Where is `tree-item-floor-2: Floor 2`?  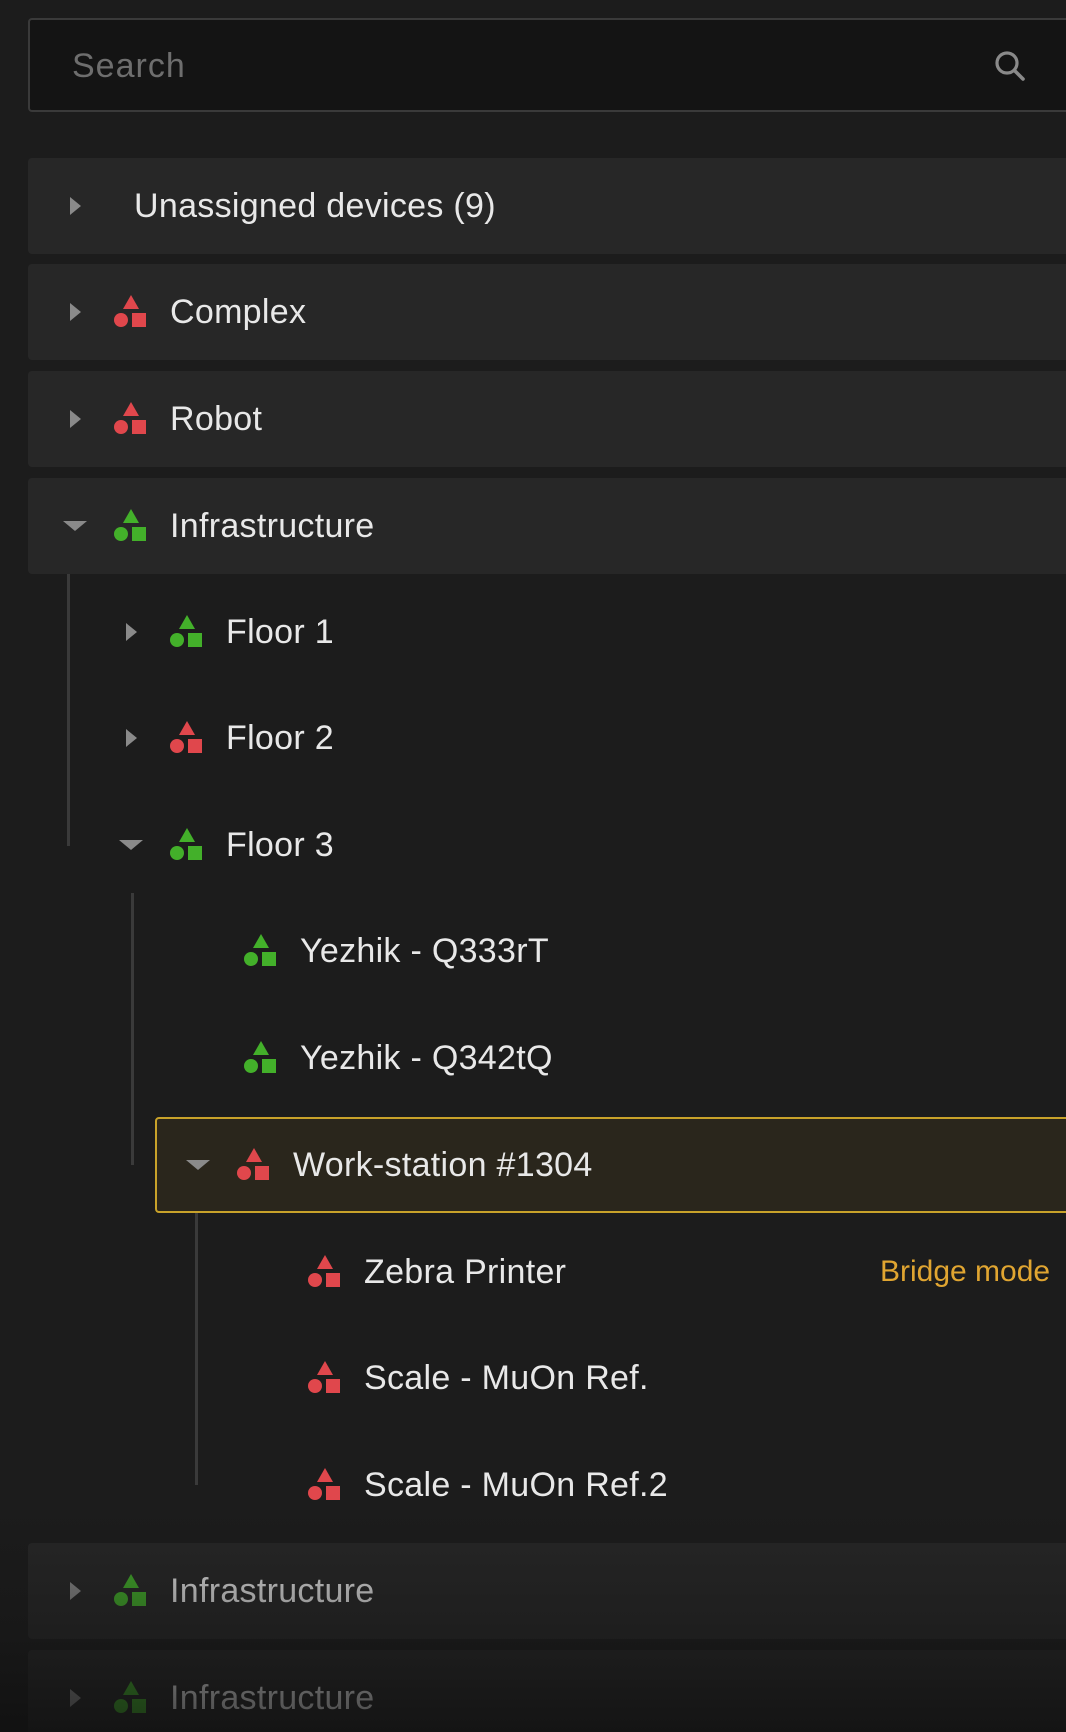
tree-item-floor-2: Floor 2 is located at coordinates (591, 738).